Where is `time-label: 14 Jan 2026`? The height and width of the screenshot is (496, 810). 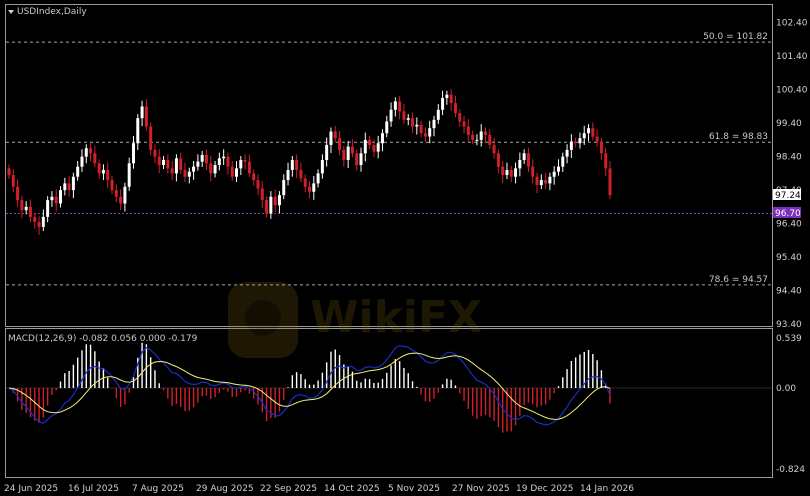
time-label: 14 Jan 2026 is located at coordinates (607, 489).